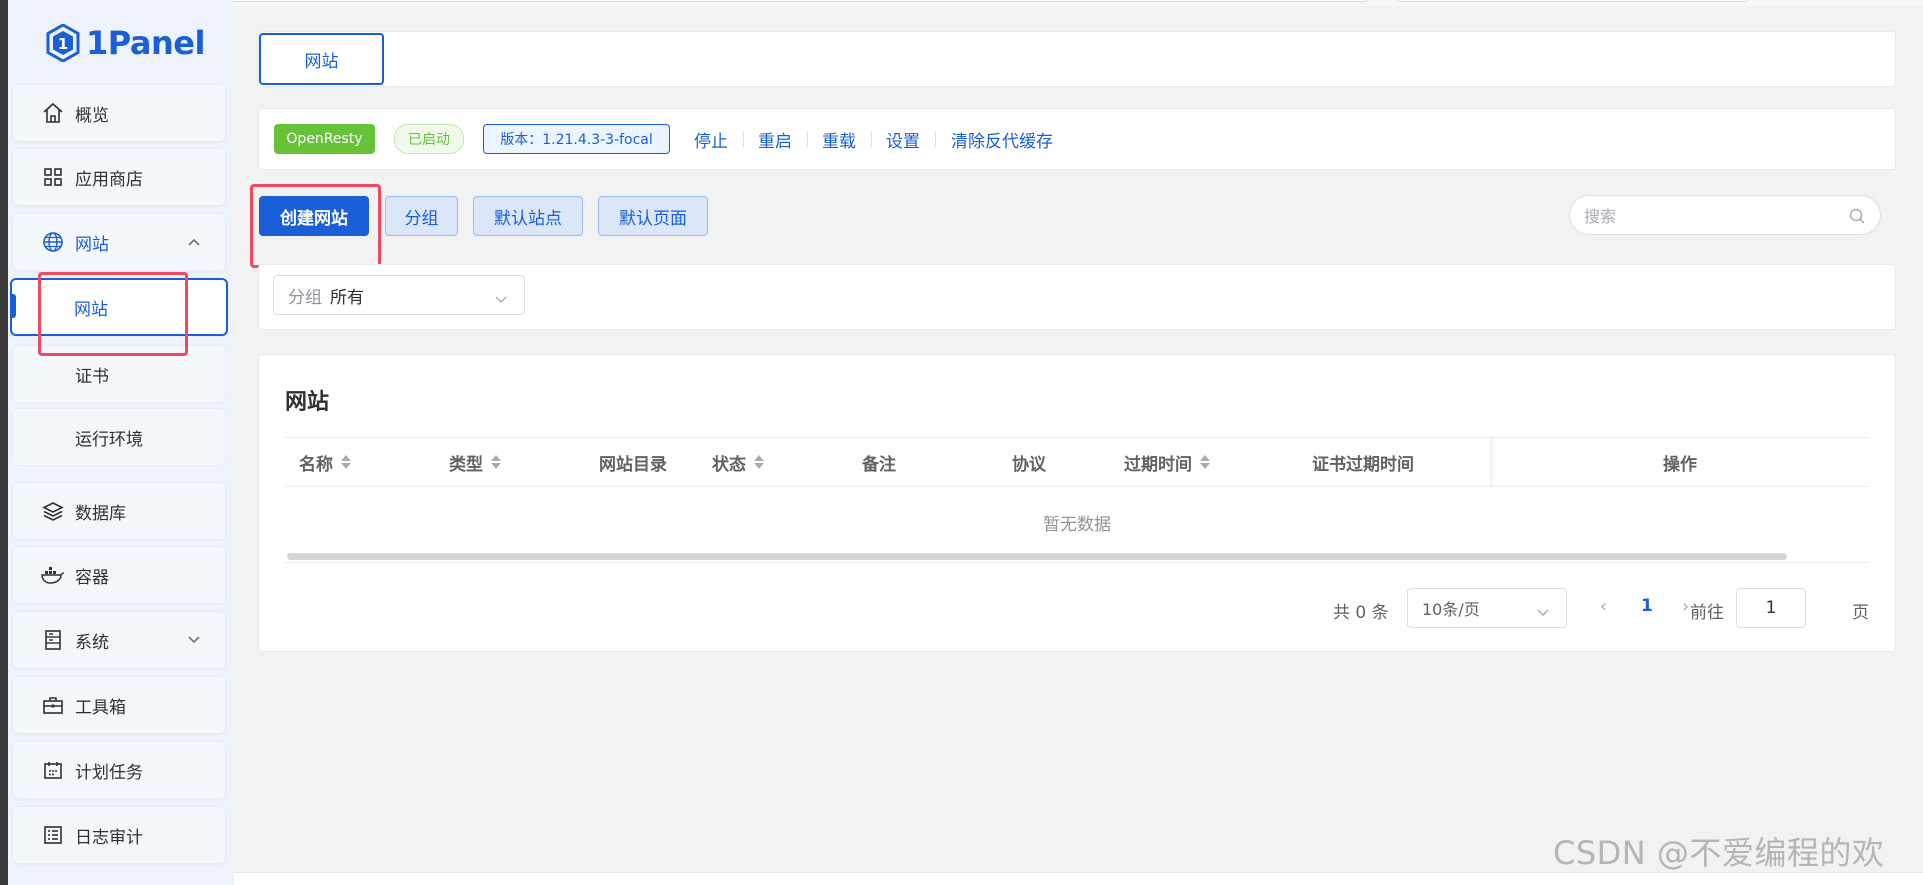 This screenshot has height=885, width=1923. I want to click on sidebar-item-label: 数据库, so click(100, 513).